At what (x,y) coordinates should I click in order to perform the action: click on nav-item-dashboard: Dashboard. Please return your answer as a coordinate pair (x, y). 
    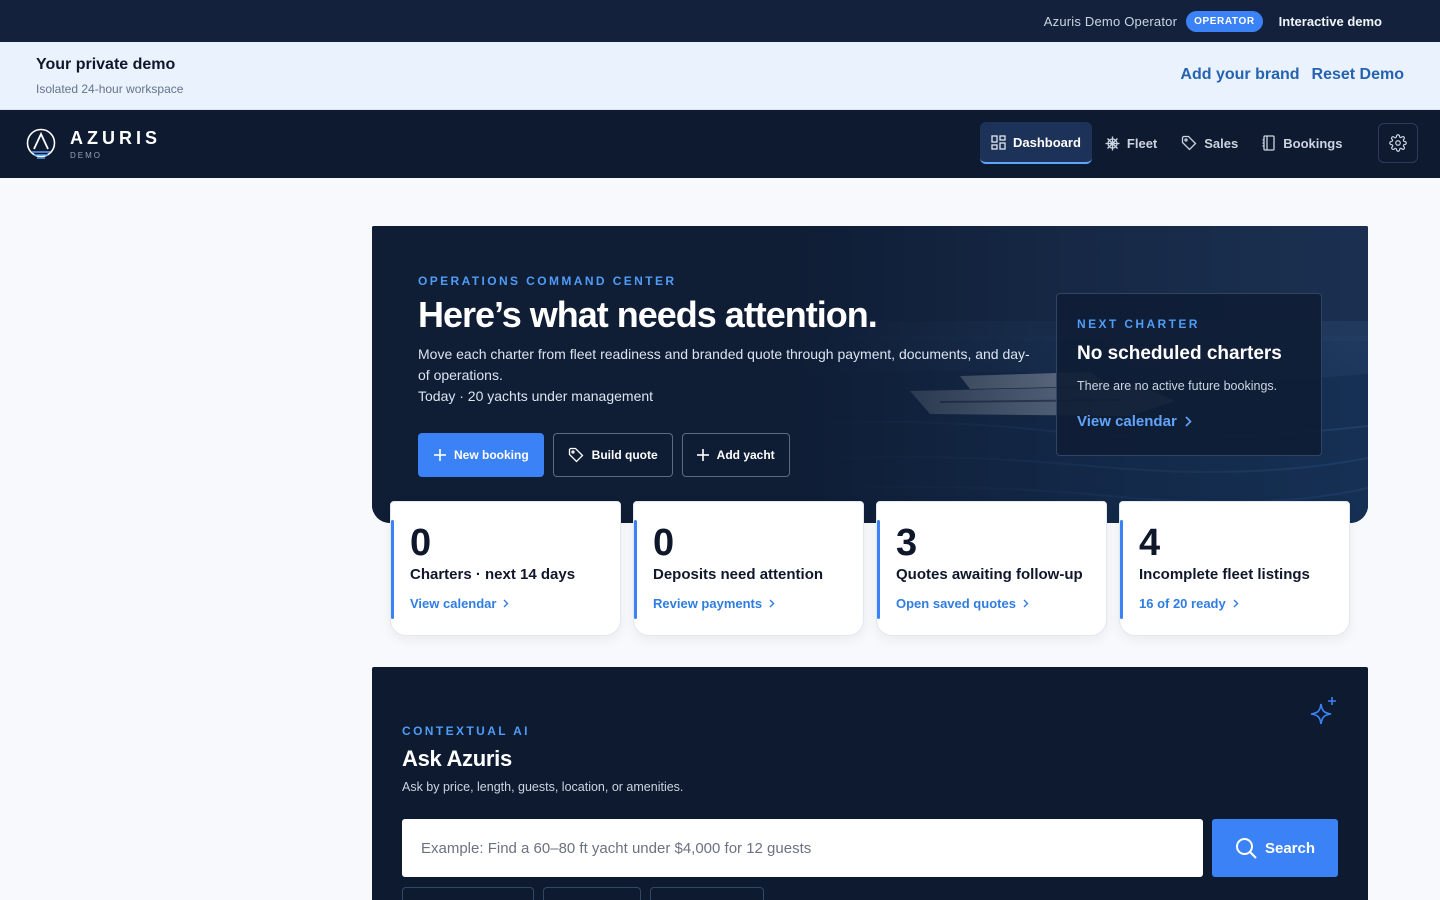
    Looking at the image, I should click on (1036, 143).